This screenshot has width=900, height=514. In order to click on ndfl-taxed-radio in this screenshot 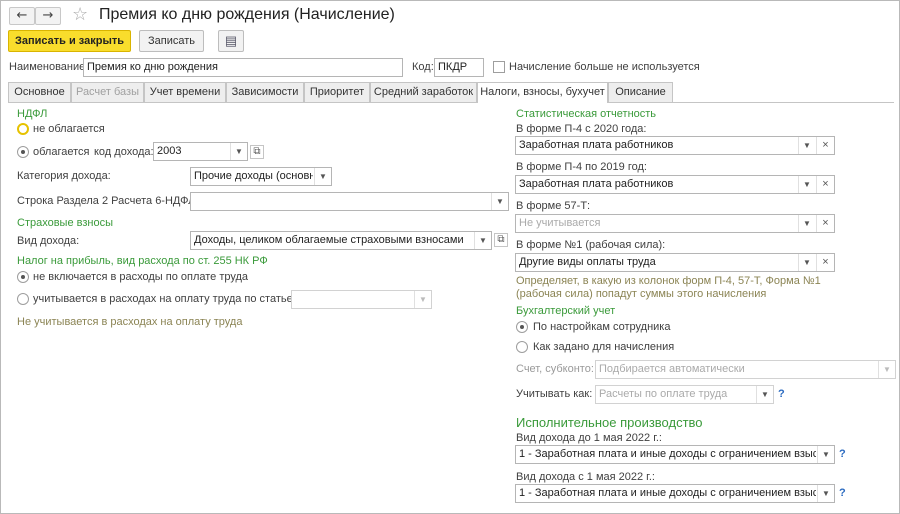, I will do `click(23, 152)`.